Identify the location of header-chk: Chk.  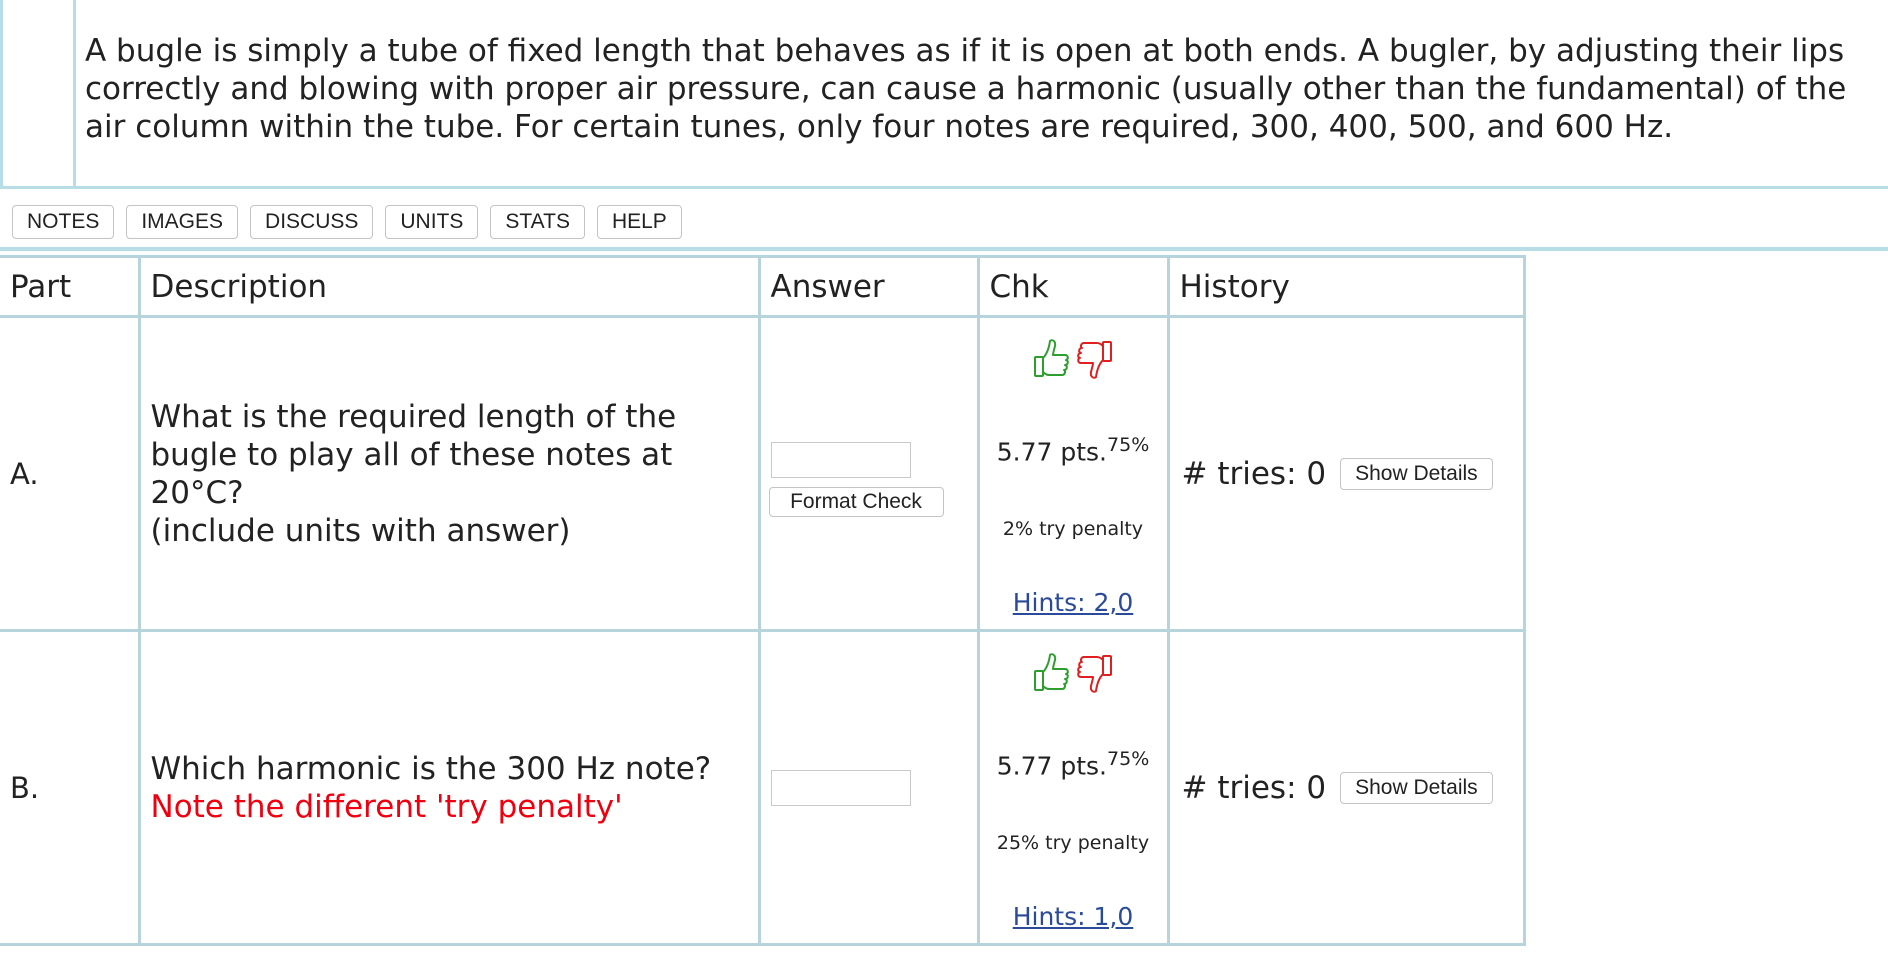
(1073, 286).